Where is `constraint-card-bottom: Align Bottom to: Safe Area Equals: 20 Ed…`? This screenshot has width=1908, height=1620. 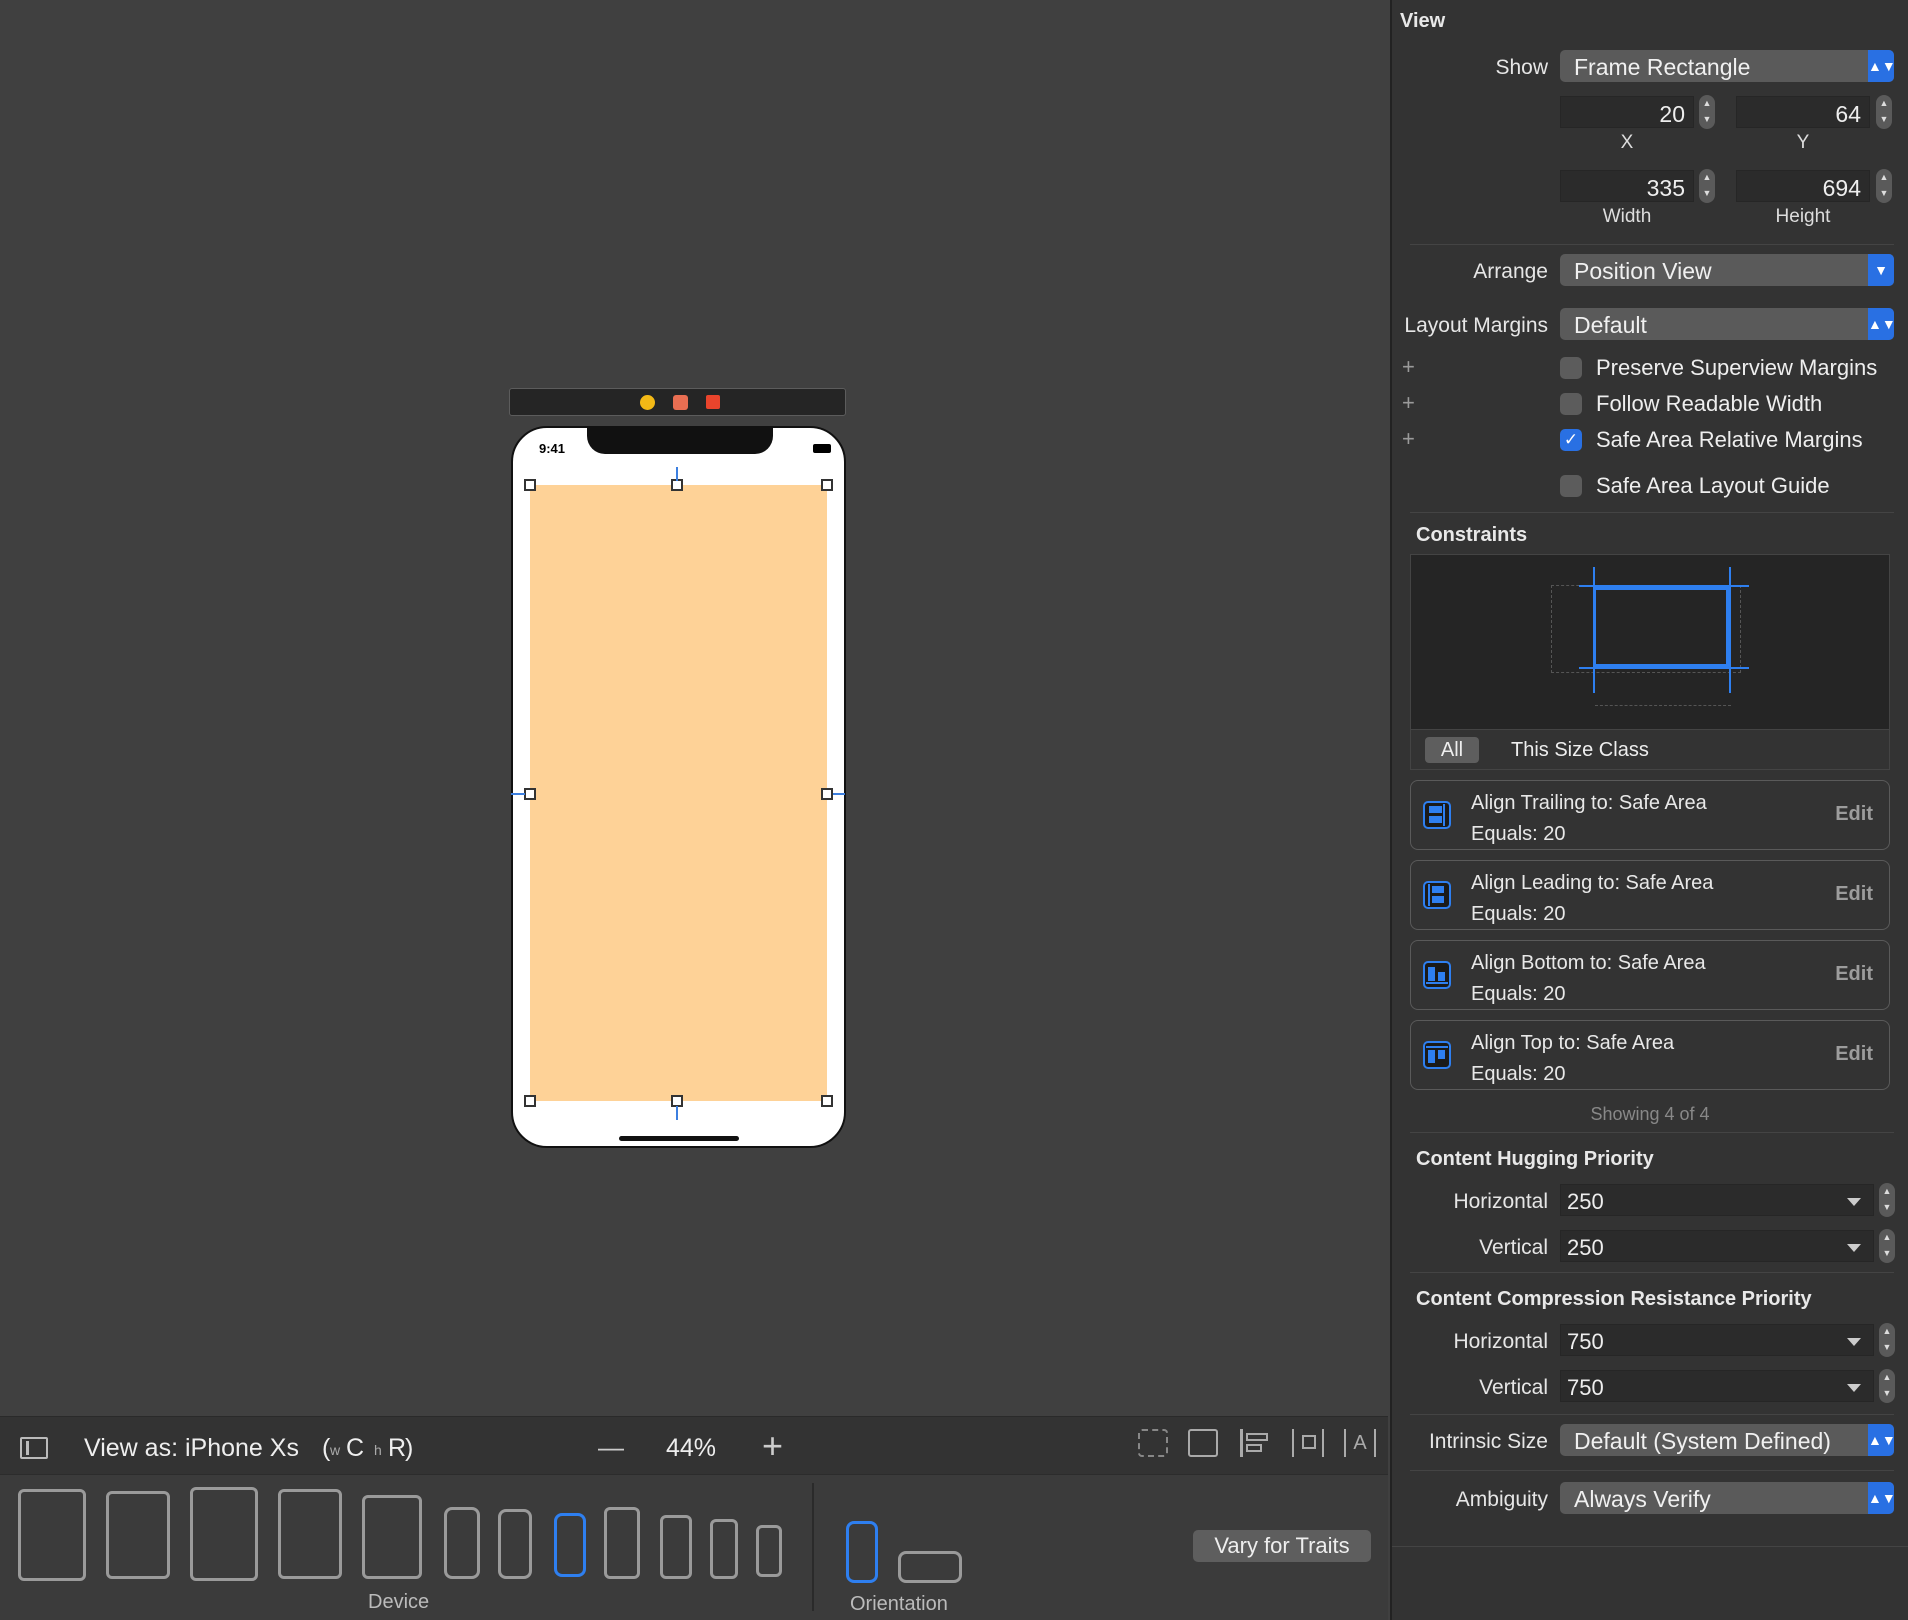
constraint-card-bottom: Align Bottom to: Safe Area Equals: 20 Ed… is located at coordinates (1650, 975).